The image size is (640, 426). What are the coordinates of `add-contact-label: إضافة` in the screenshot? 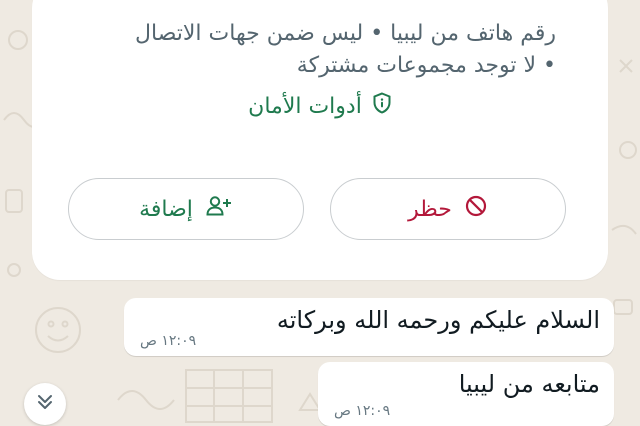 It's located at (166, 209).